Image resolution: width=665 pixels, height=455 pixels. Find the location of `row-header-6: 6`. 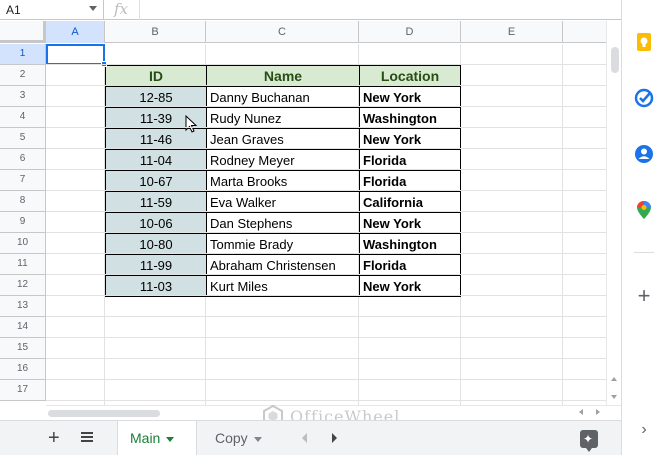

row-header-6: 6 is located at coordinates (23, 159).